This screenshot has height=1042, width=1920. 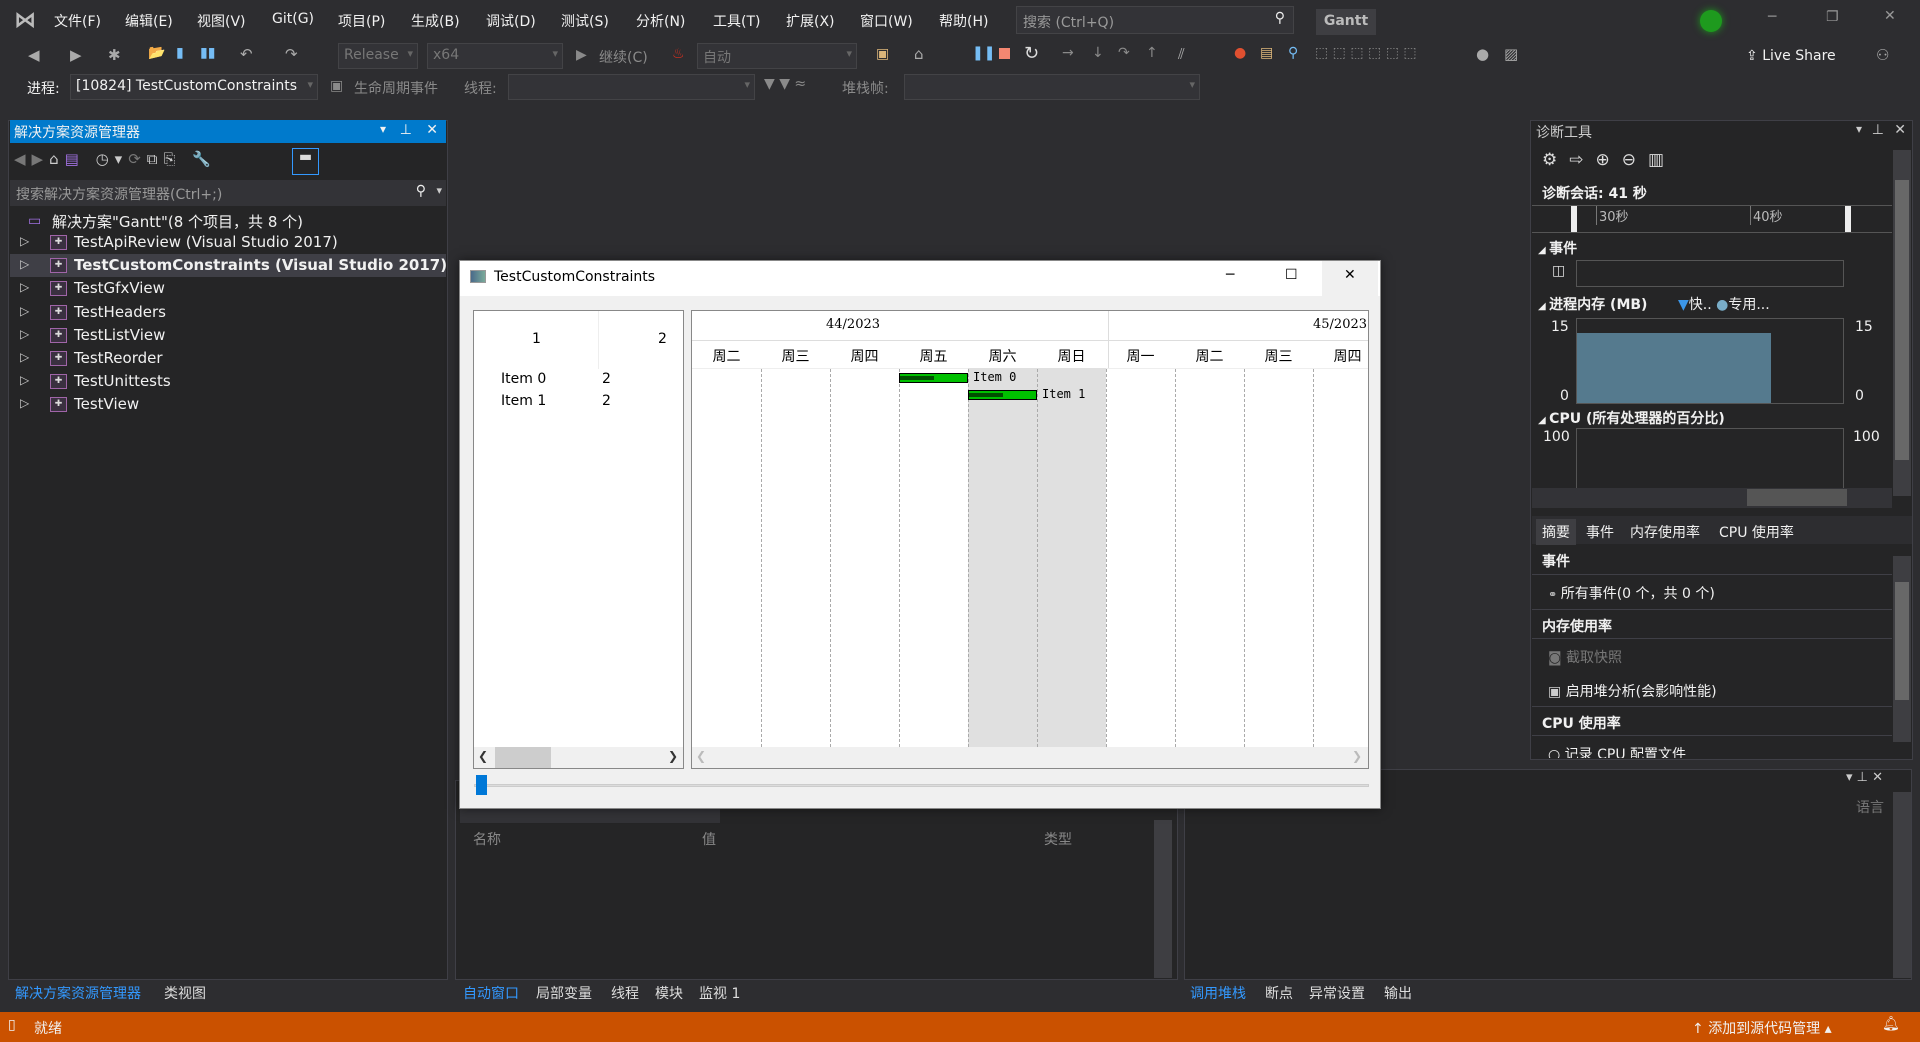 I want to click on tab-summary: 摘要, so click(x=1556, y=532).